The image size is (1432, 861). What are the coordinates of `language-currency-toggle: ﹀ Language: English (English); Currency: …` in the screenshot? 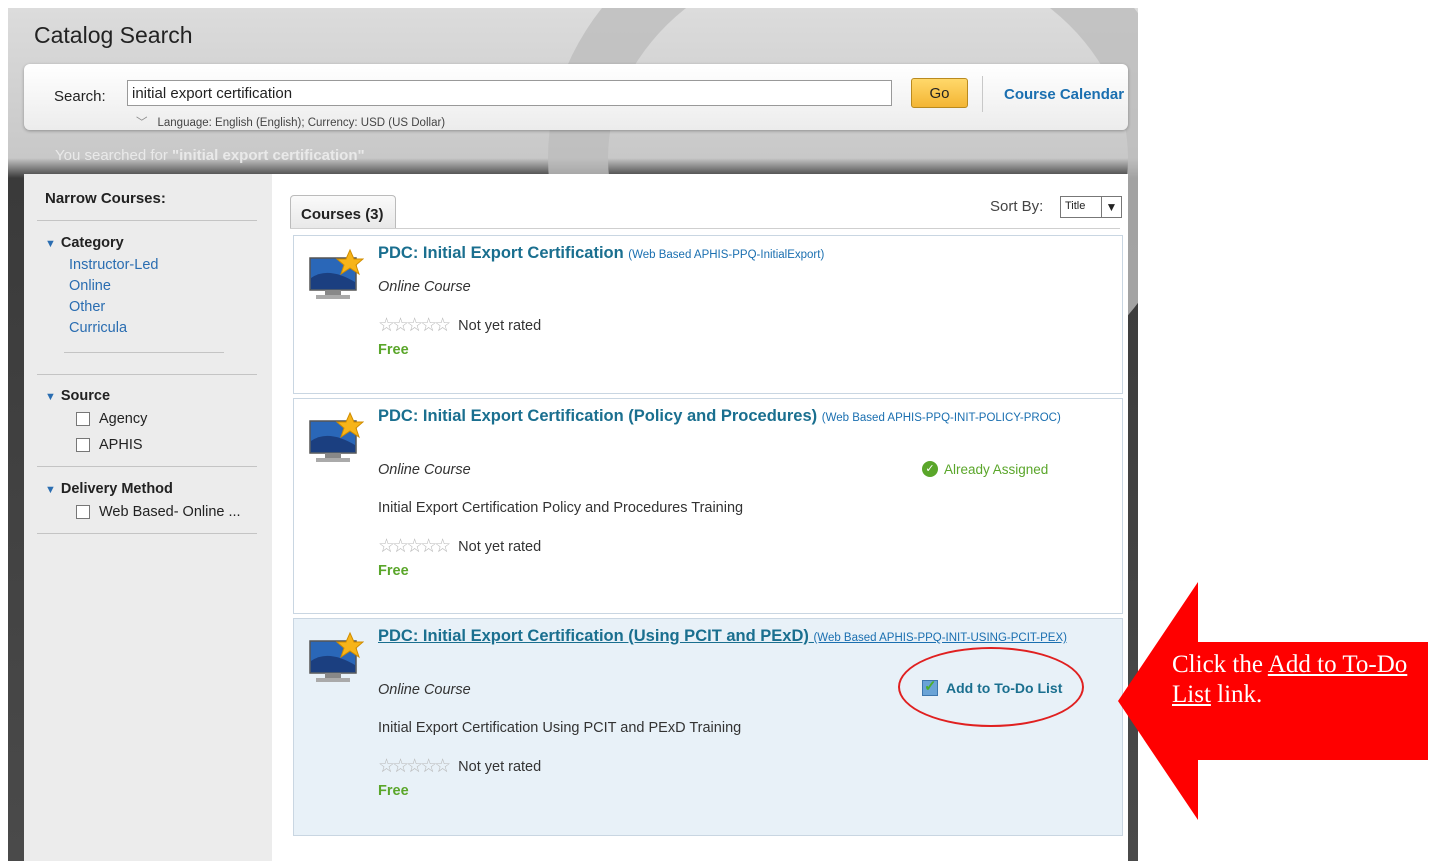 It's located at (290, 122).